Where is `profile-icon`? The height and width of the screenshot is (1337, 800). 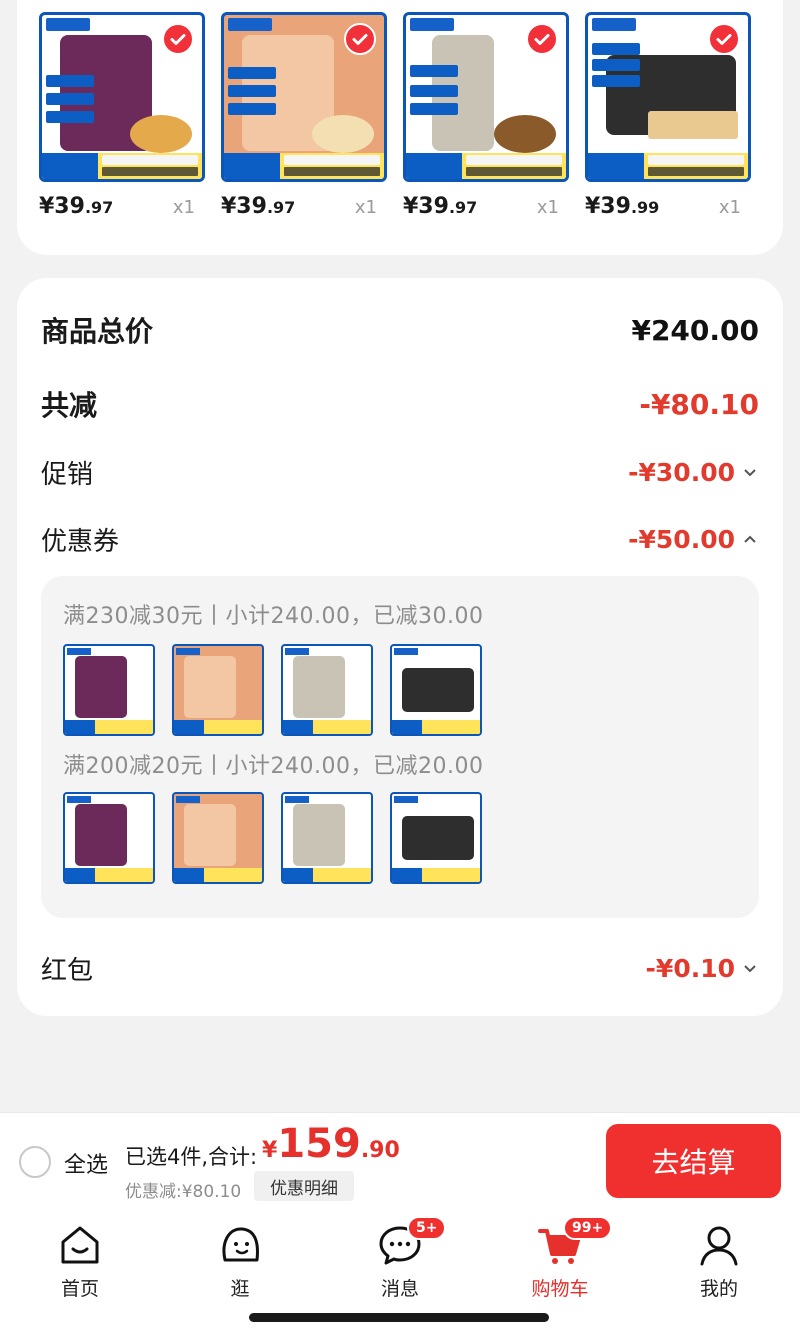
profile-icon is located at coordinates (719, 1246).